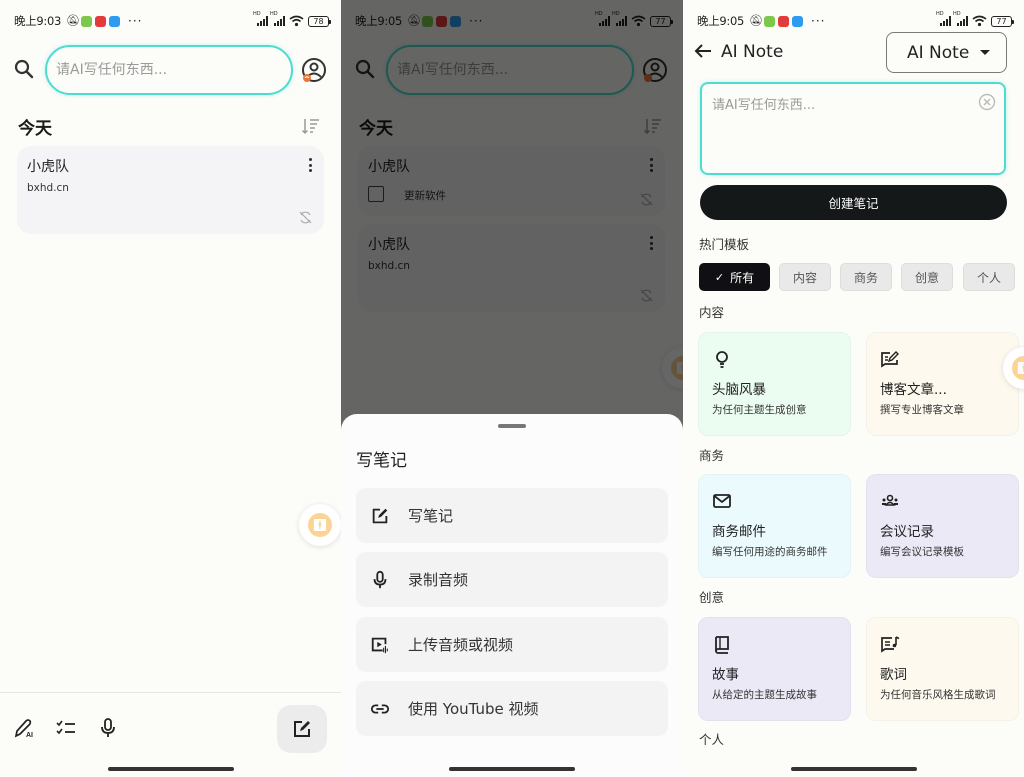  What do you see at coordinates (739, 390) in the screenshot?
I see `template-title: 头脑风暴` at bounding box center [739, 390].